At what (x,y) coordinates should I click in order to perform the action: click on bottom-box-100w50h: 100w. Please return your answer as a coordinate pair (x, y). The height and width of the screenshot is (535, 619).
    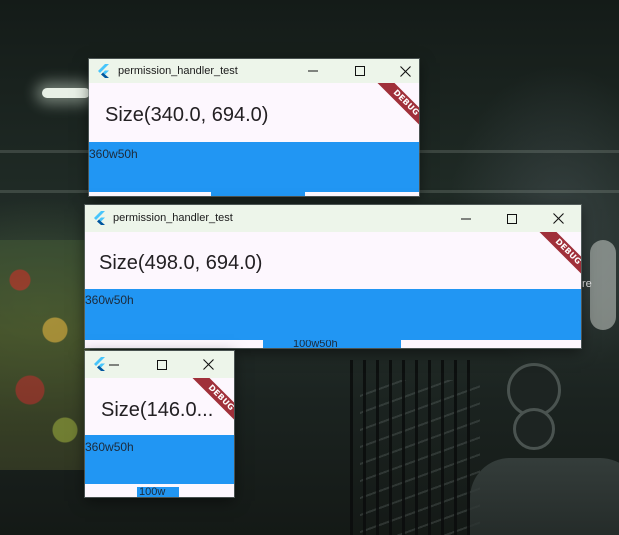
    Looking at the image, I should click on (158, 492).